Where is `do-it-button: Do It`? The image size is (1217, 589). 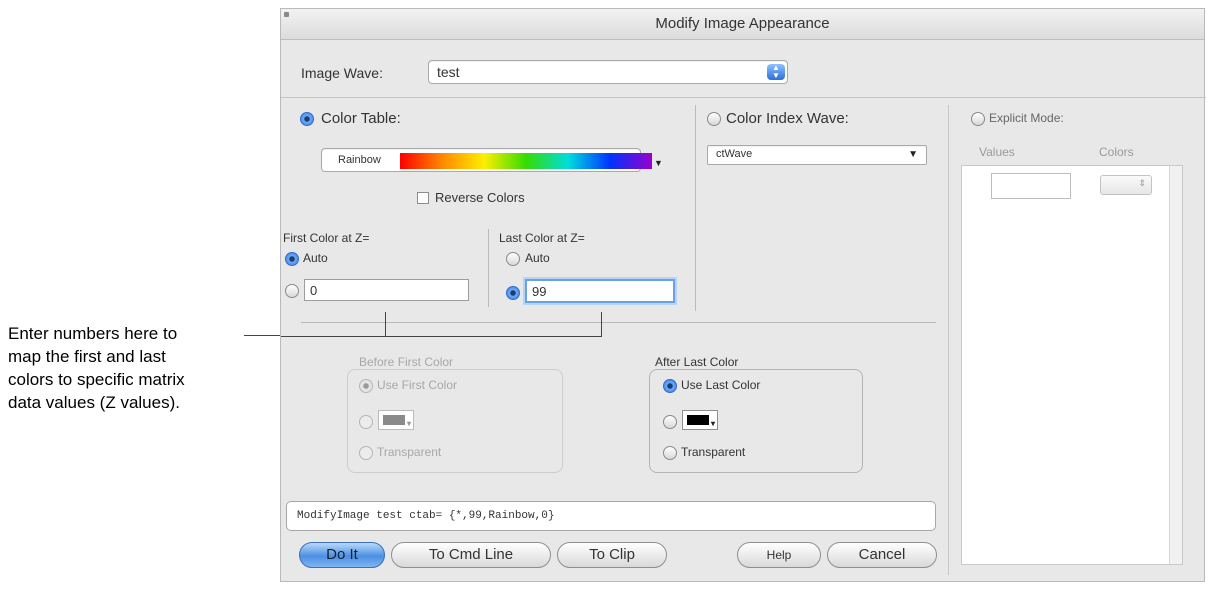
do-it-button: Do It is located at coordinates (342, 555).